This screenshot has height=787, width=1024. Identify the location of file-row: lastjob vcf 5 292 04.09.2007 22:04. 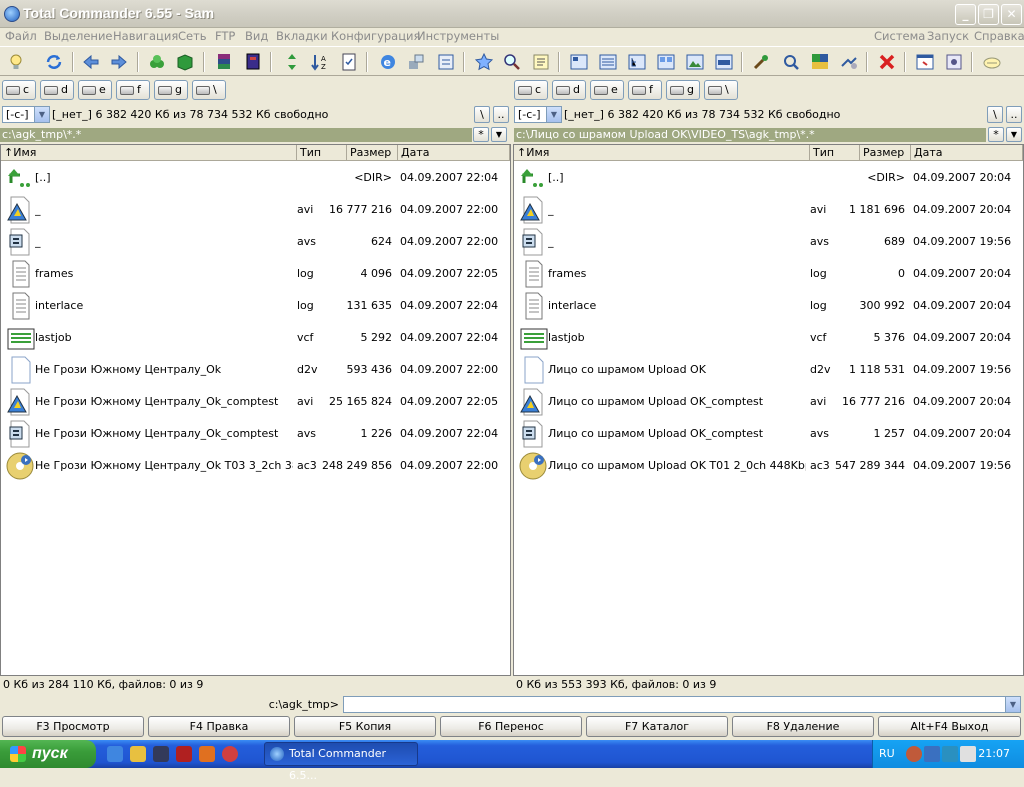
(255, 337).